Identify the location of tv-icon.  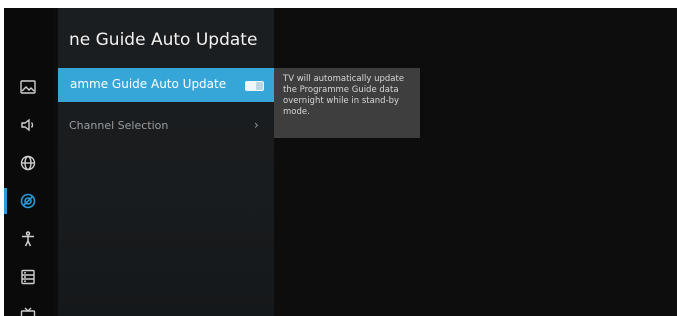
(28, 310).